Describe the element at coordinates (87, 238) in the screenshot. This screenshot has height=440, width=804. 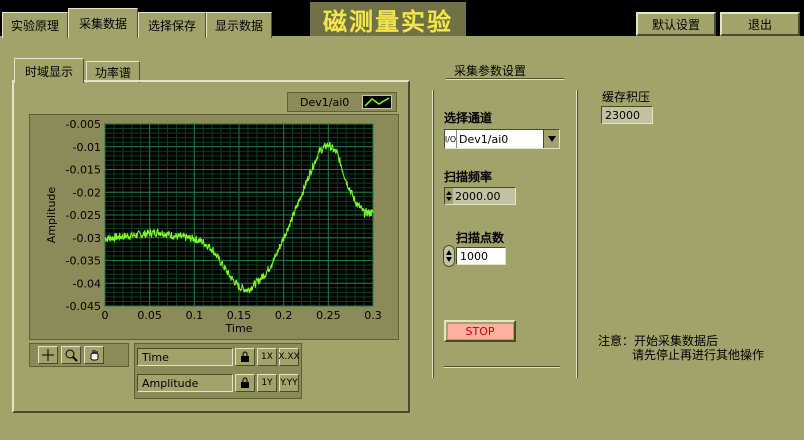
I see `y-tick-label: -0.03` at that location.